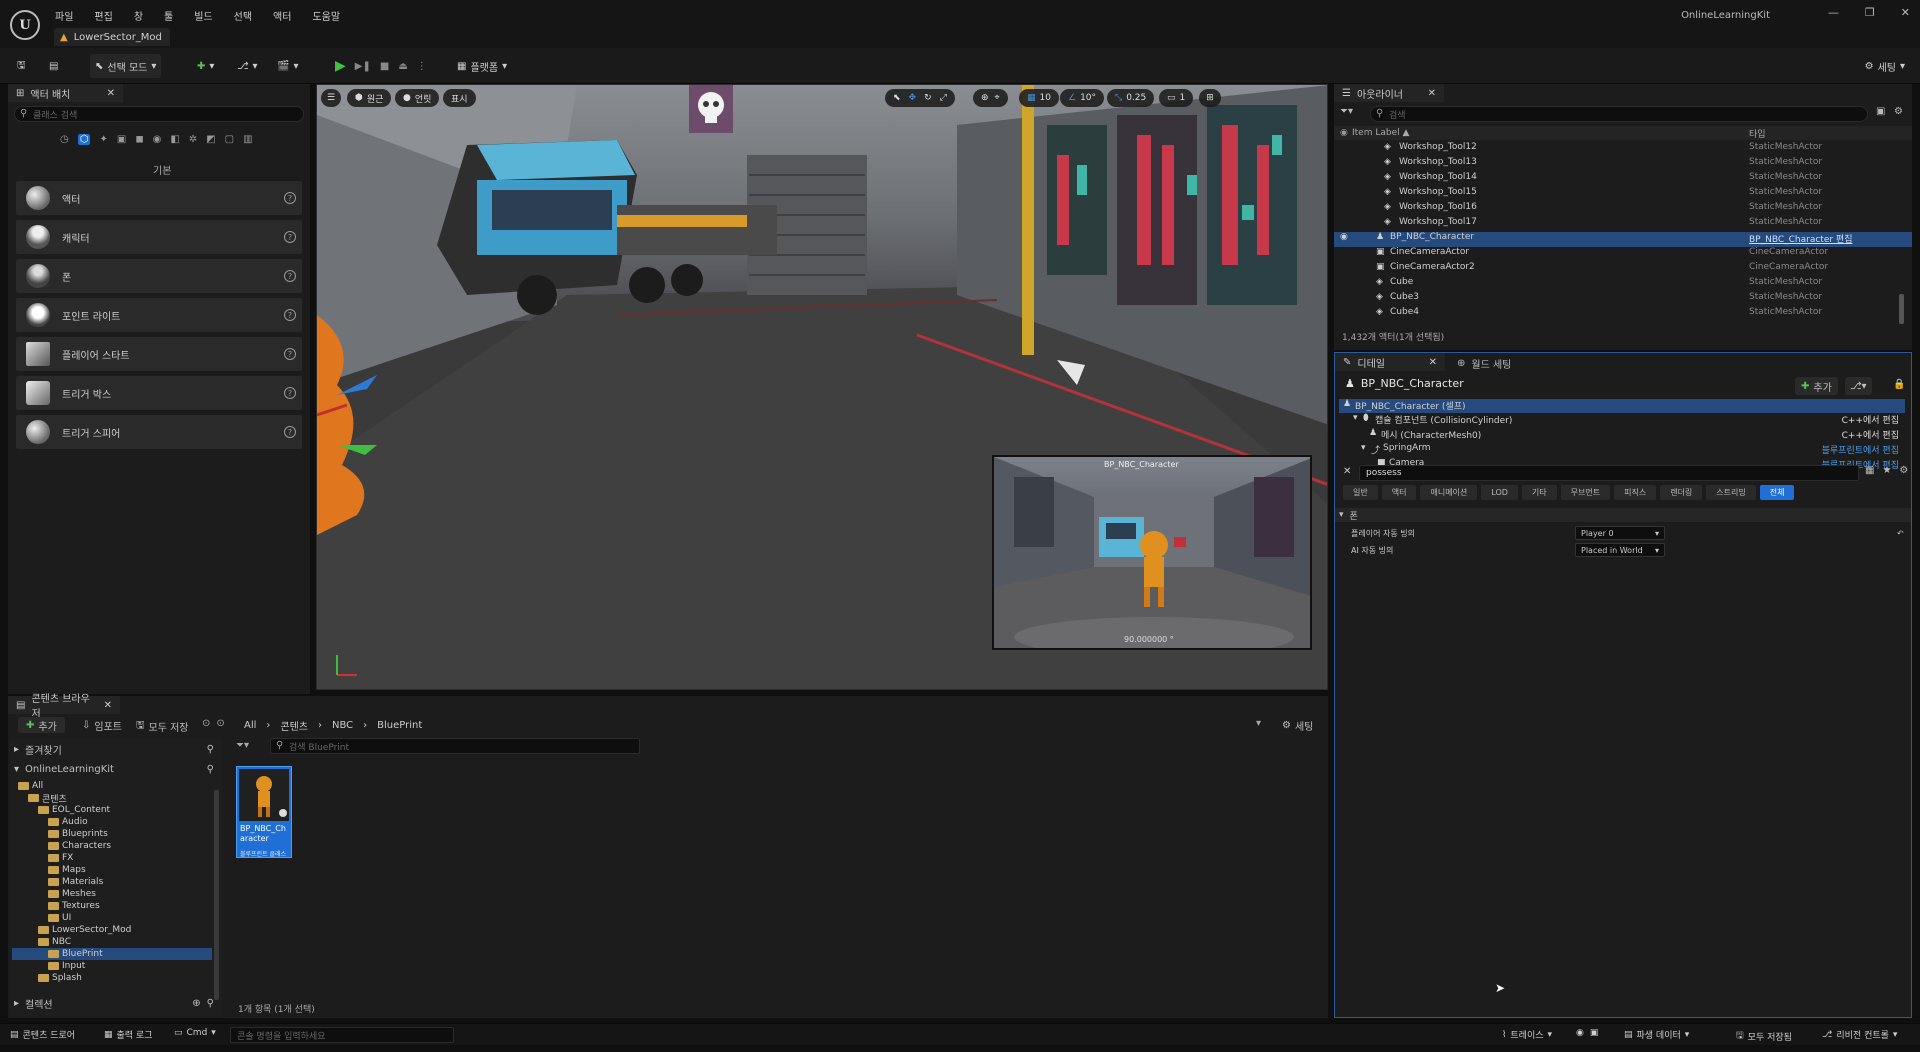 The image size is (1920, 1052). What do you see at coordinates (53, 66) in the screenshot?
I see `browse-icon: ▤` at bounding box center [53, 66].